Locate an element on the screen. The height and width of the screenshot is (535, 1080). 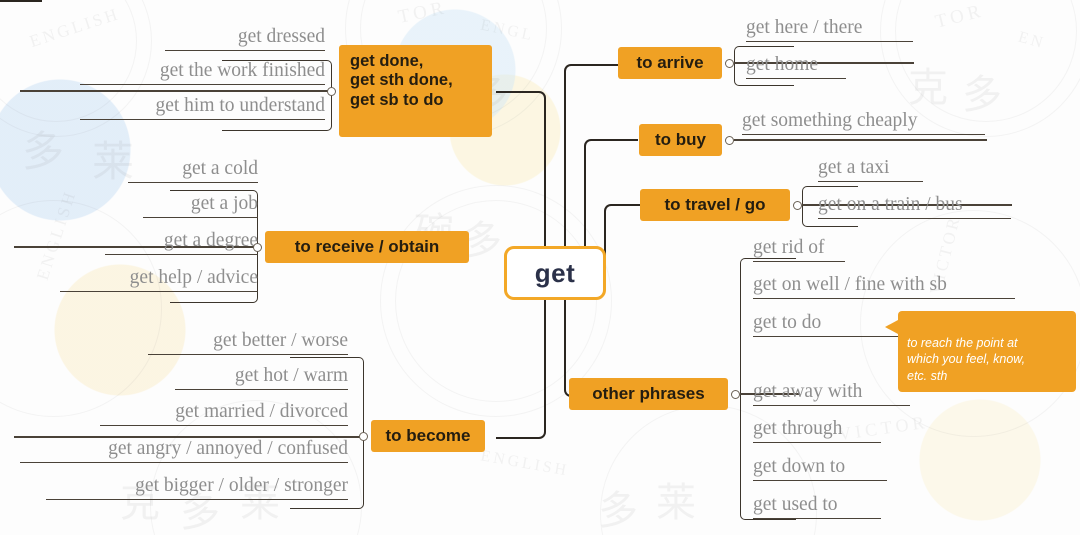
leaf-get-a-taxi: get a taxi is located at coordinates (870, 170).